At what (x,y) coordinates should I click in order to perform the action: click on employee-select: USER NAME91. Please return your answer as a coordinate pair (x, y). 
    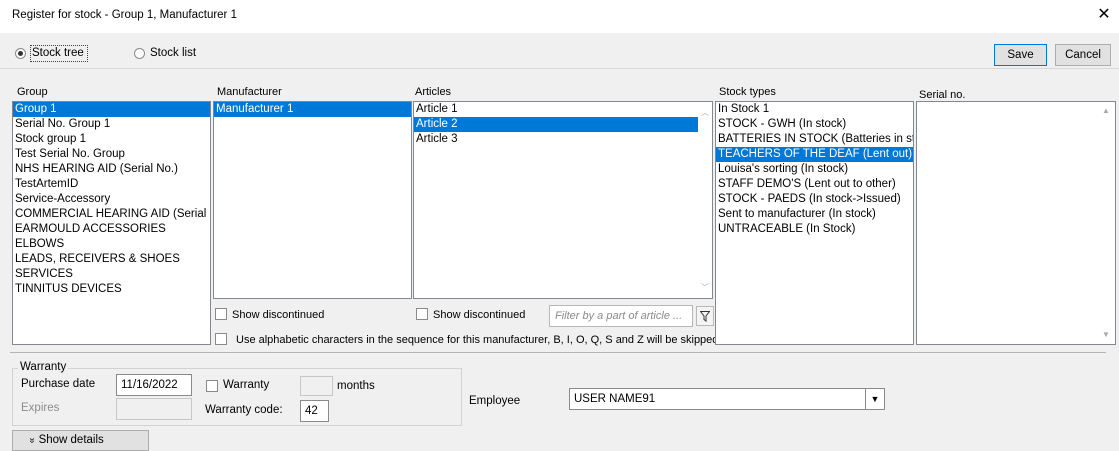
    Looking at the image, I should click on (717, 399).